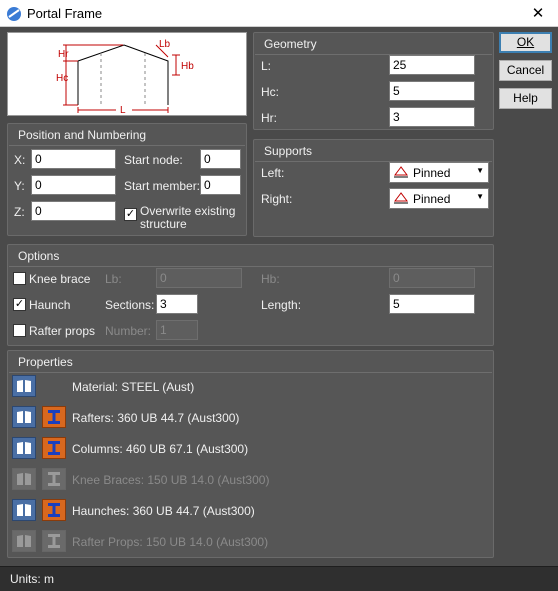 Image resolution: width=558 pixels, height=591 pixels. What do you see at coordinates (130, 214) in the screenshot?
I see `overwrite-checkbox: ✓` at bounding box center [130, 214].